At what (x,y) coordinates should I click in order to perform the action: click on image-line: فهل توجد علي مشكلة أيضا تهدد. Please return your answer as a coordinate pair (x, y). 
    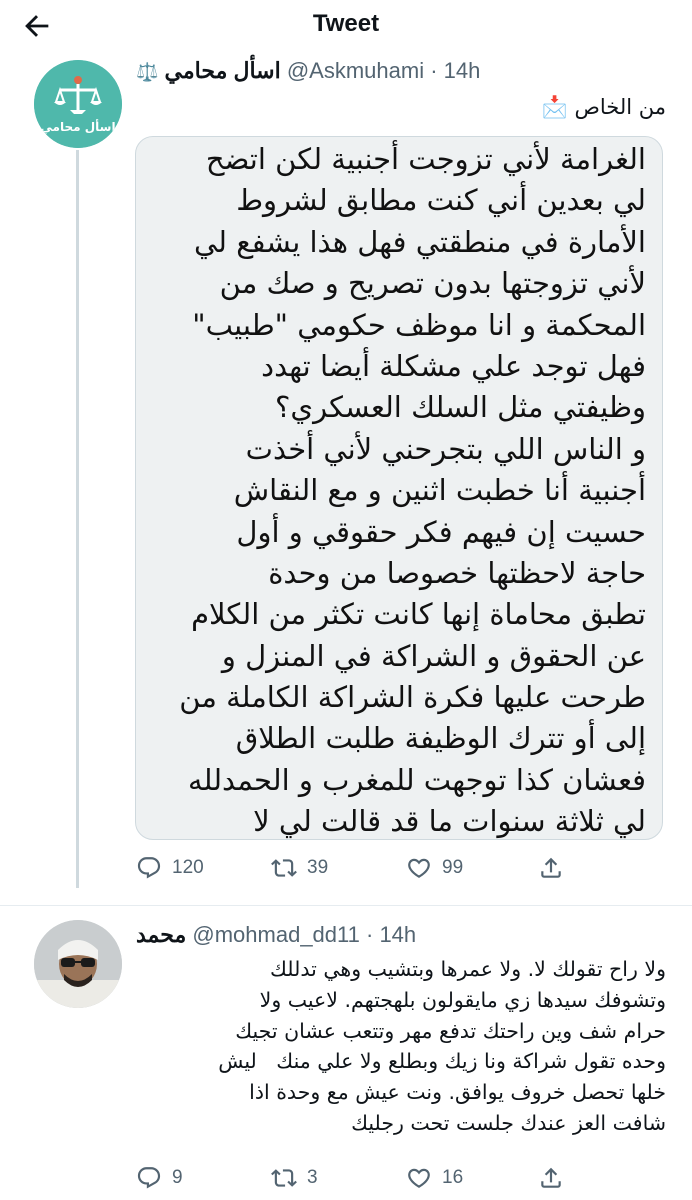
    Looking at the image, I should click on (453, 365).